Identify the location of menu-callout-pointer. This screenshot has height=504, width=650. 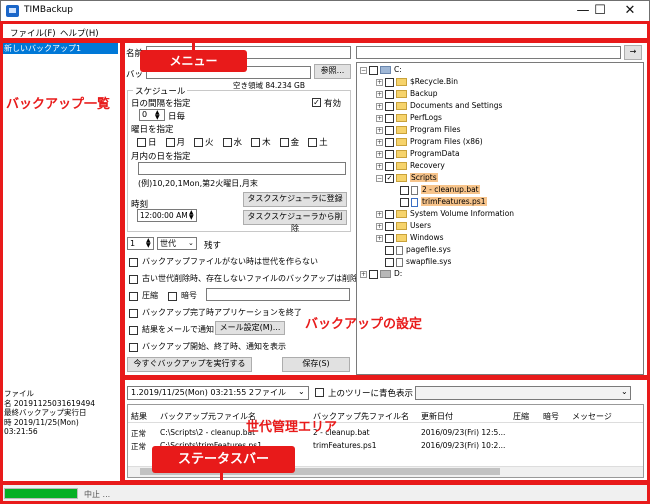
(193, 45).